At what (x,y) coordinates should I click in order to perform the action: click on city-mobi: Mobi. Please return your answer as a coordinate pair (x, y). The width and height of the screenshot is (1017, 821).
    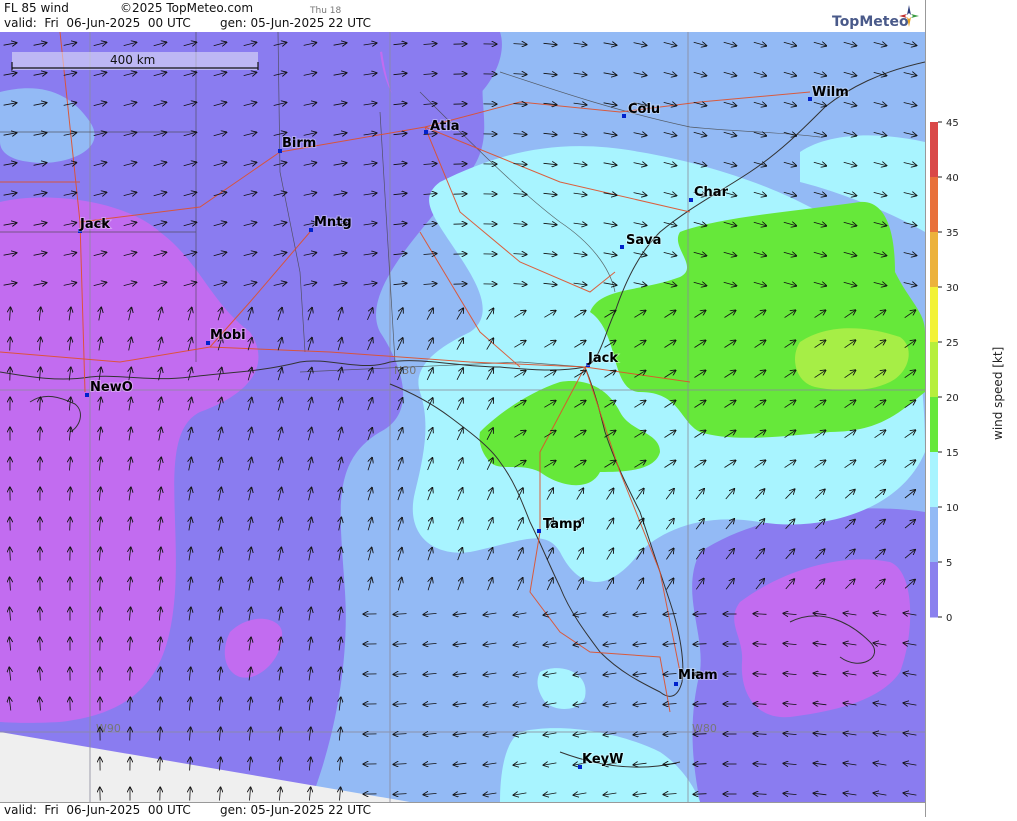
    Looking at the image, I should click on (226, 336).